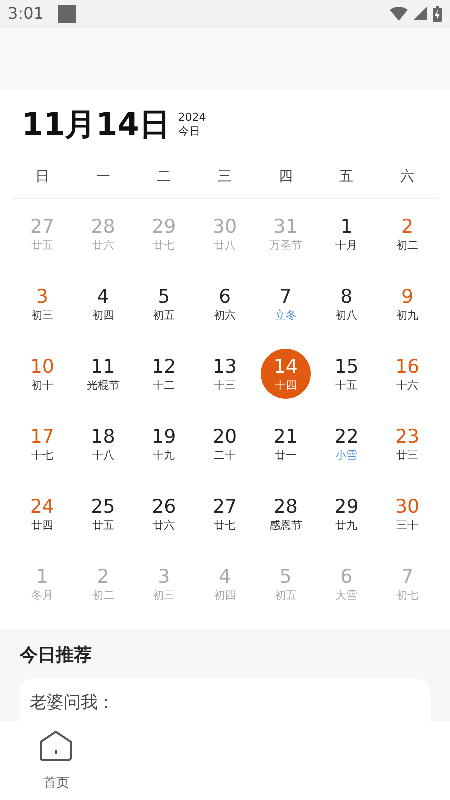 Image resolution: width=450 pixels, height=800 pixels. I want to click on date-cell: 4 初四, so click(103, 304).